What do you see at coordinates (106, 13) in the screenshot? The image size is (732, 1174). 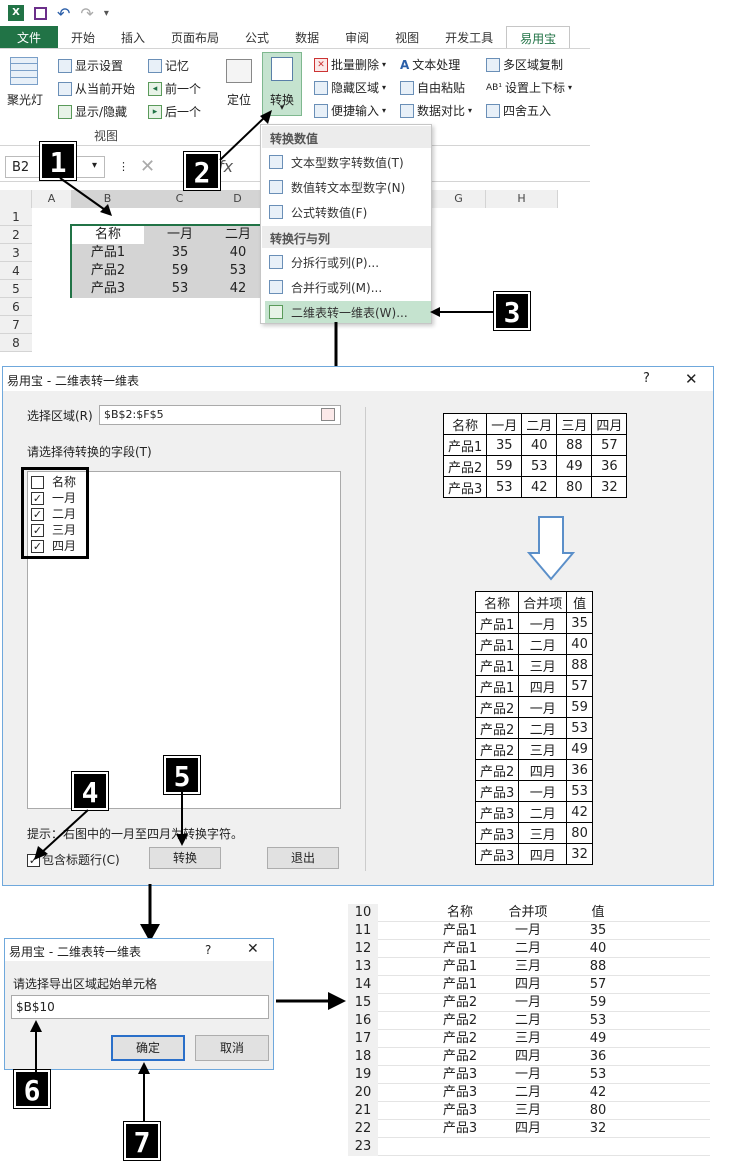 I see `customize-qat-icon: ▾` at bounding box center [106, 13].